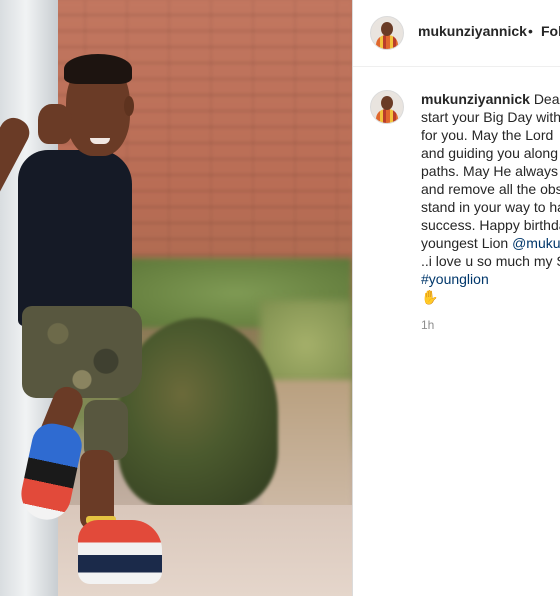  Describe the element at coordinates (98, 69) in the screenshot. I see `boy-hair` at that location.